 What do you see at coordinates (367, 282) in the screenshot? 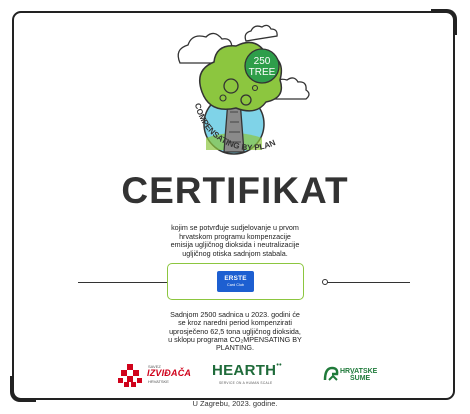
I see `divider-right` at bounding box center [367, 282].